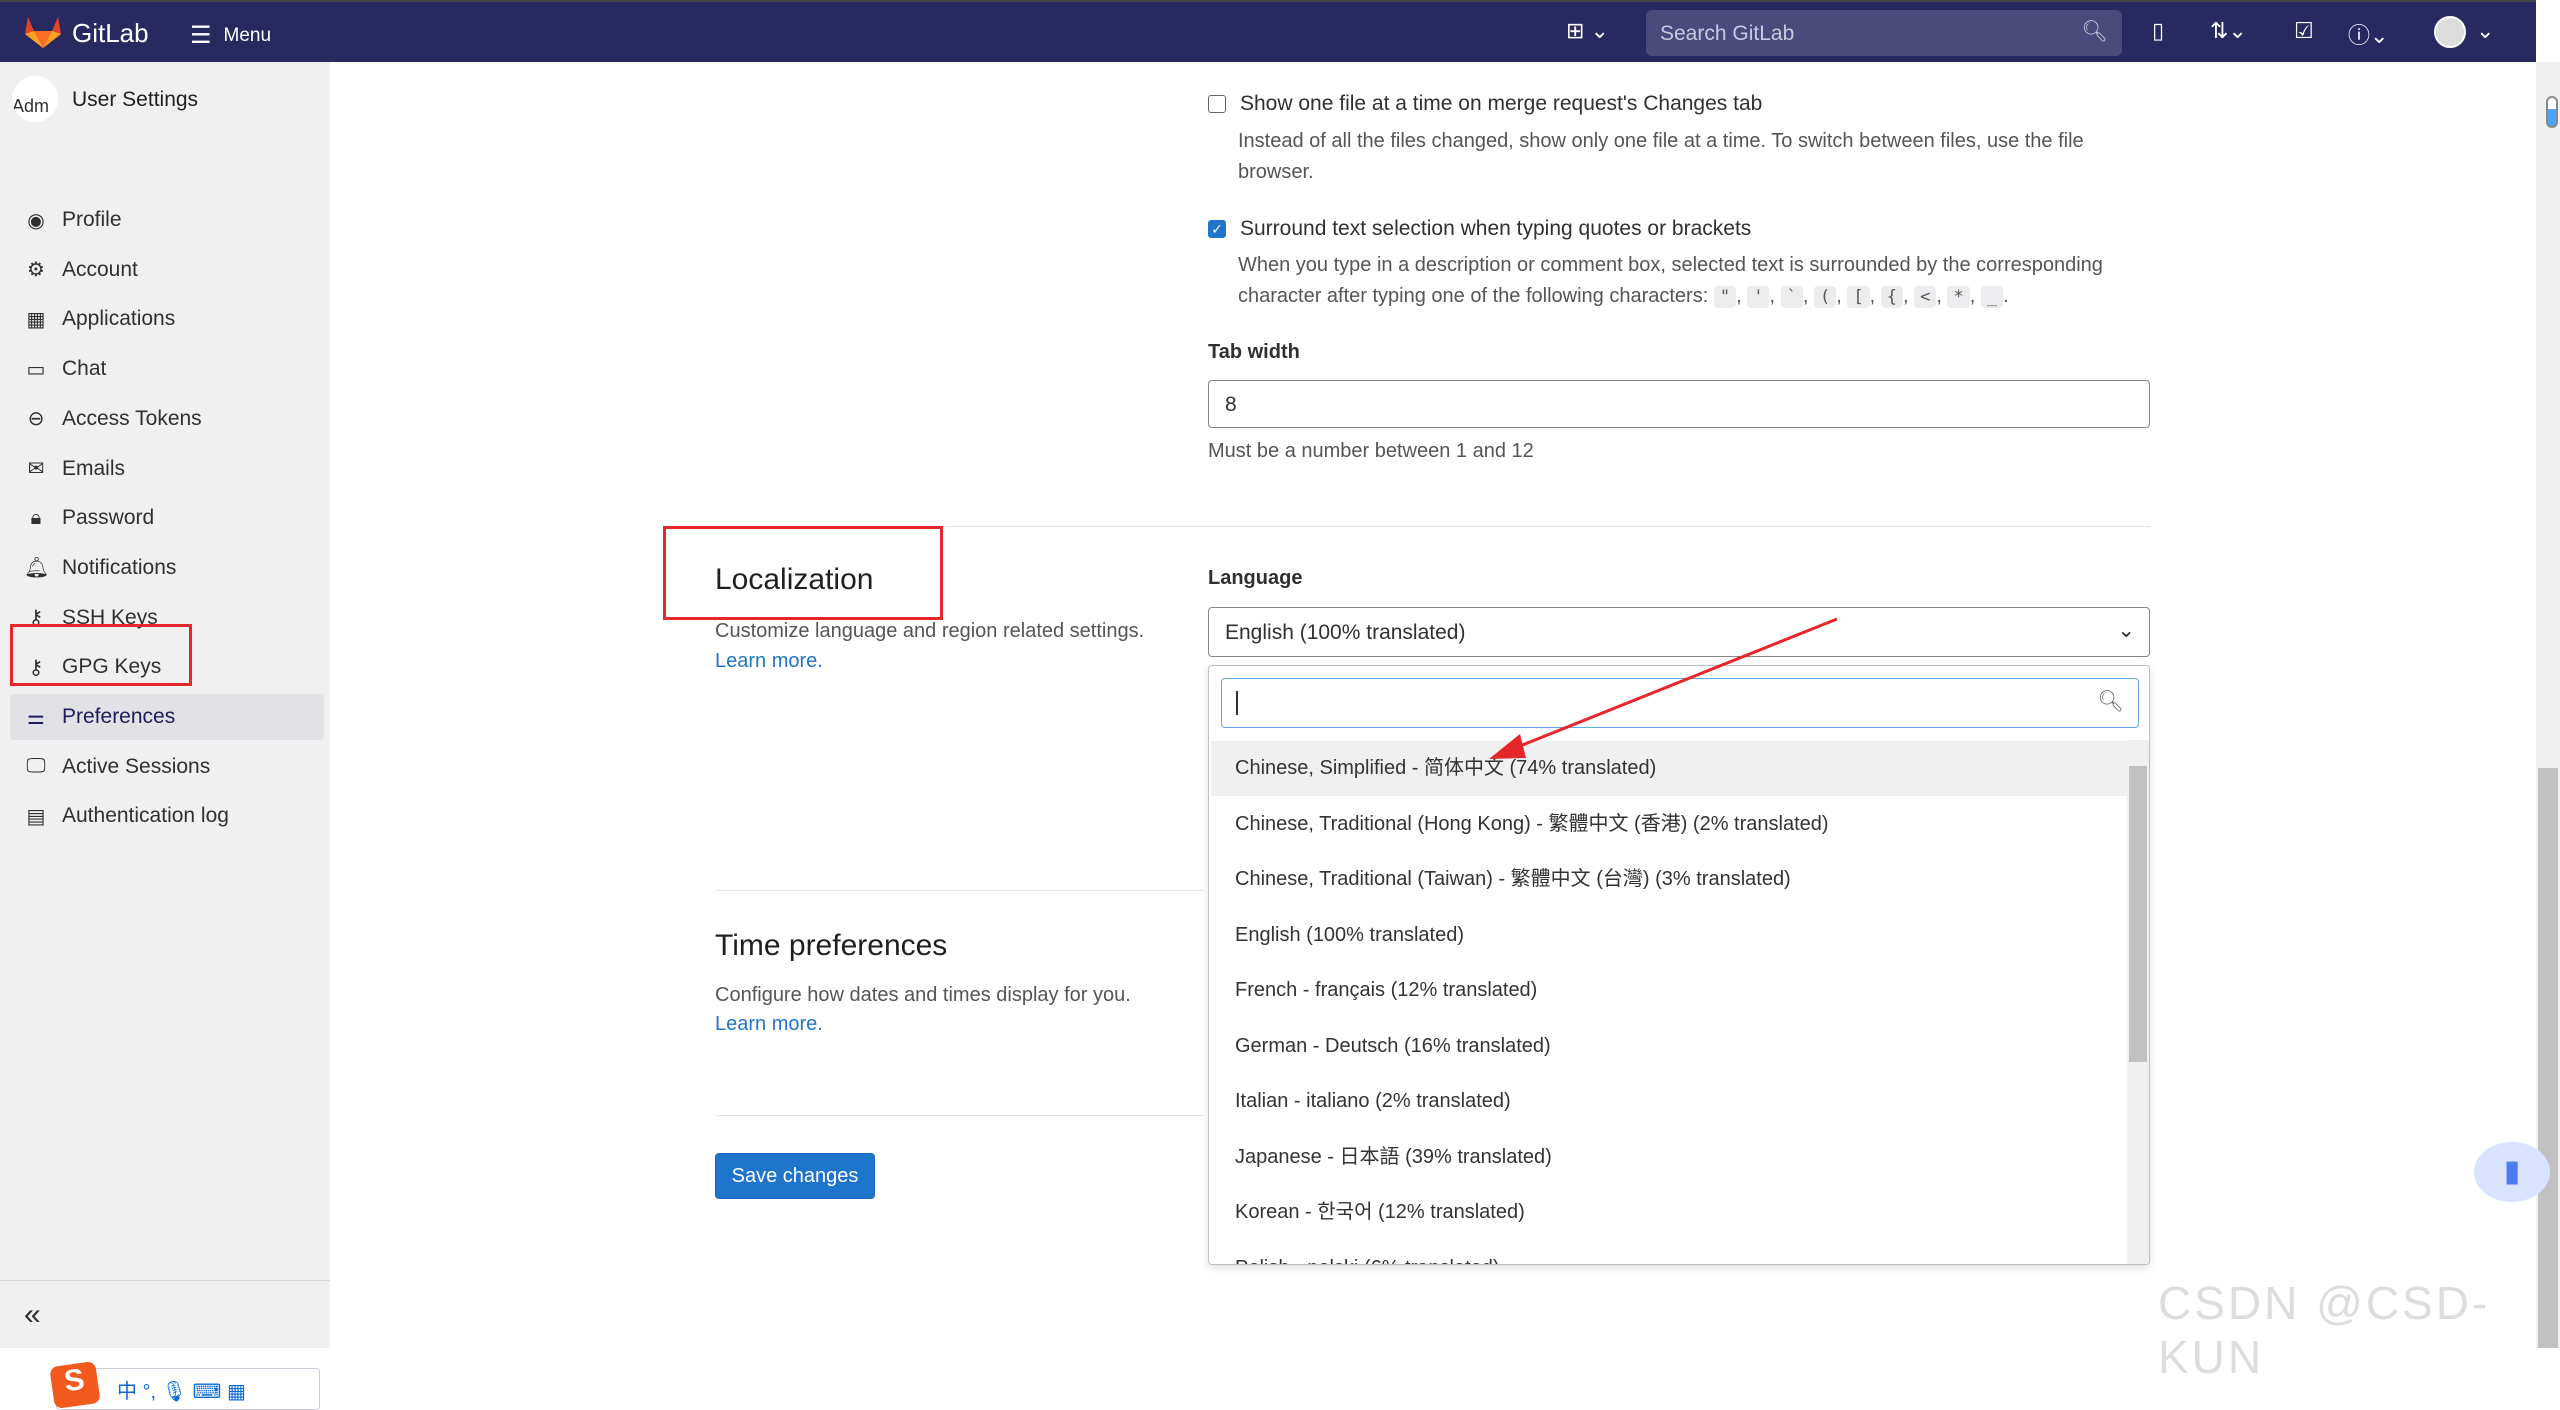  I want to click on save-changes-button: Save changes, so click(795, 1176).